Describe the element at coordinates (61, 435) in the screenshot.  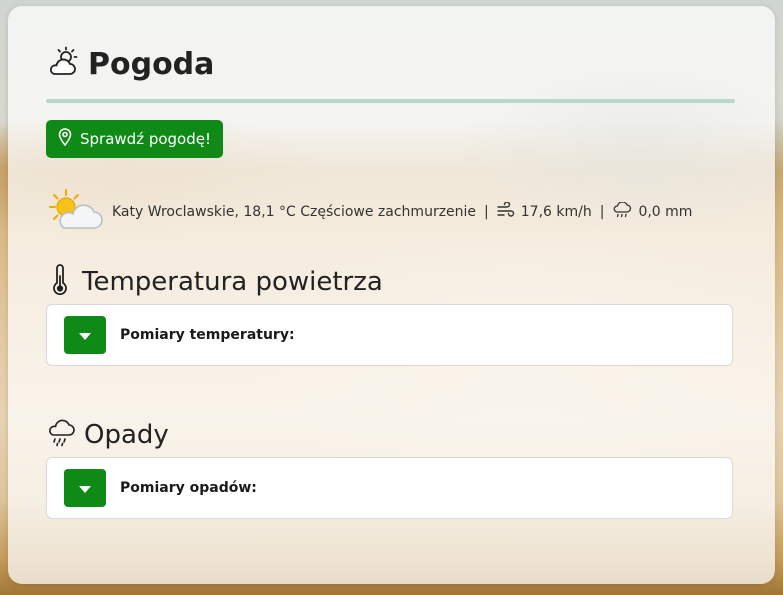
I see `cloud-rain-icon` at that location.